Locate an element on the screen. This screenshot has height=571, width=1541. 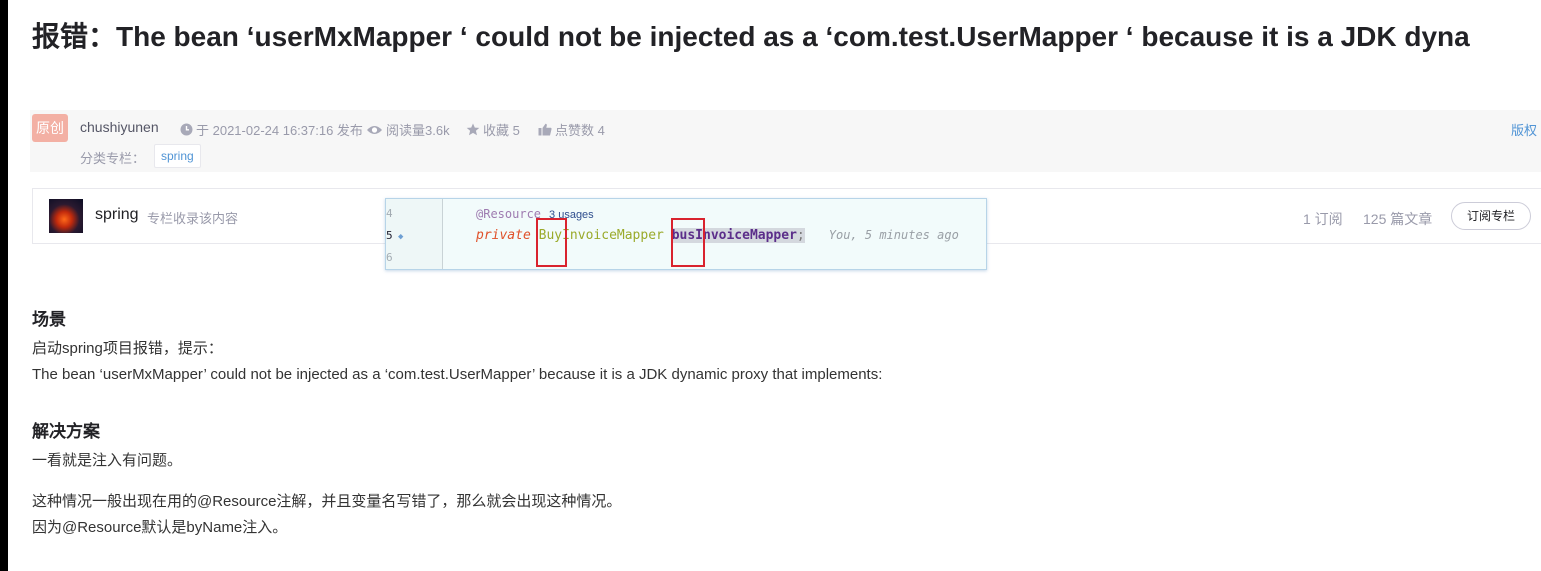
bean-gutter-icon: ◆ is located at coordinates (401, 237).